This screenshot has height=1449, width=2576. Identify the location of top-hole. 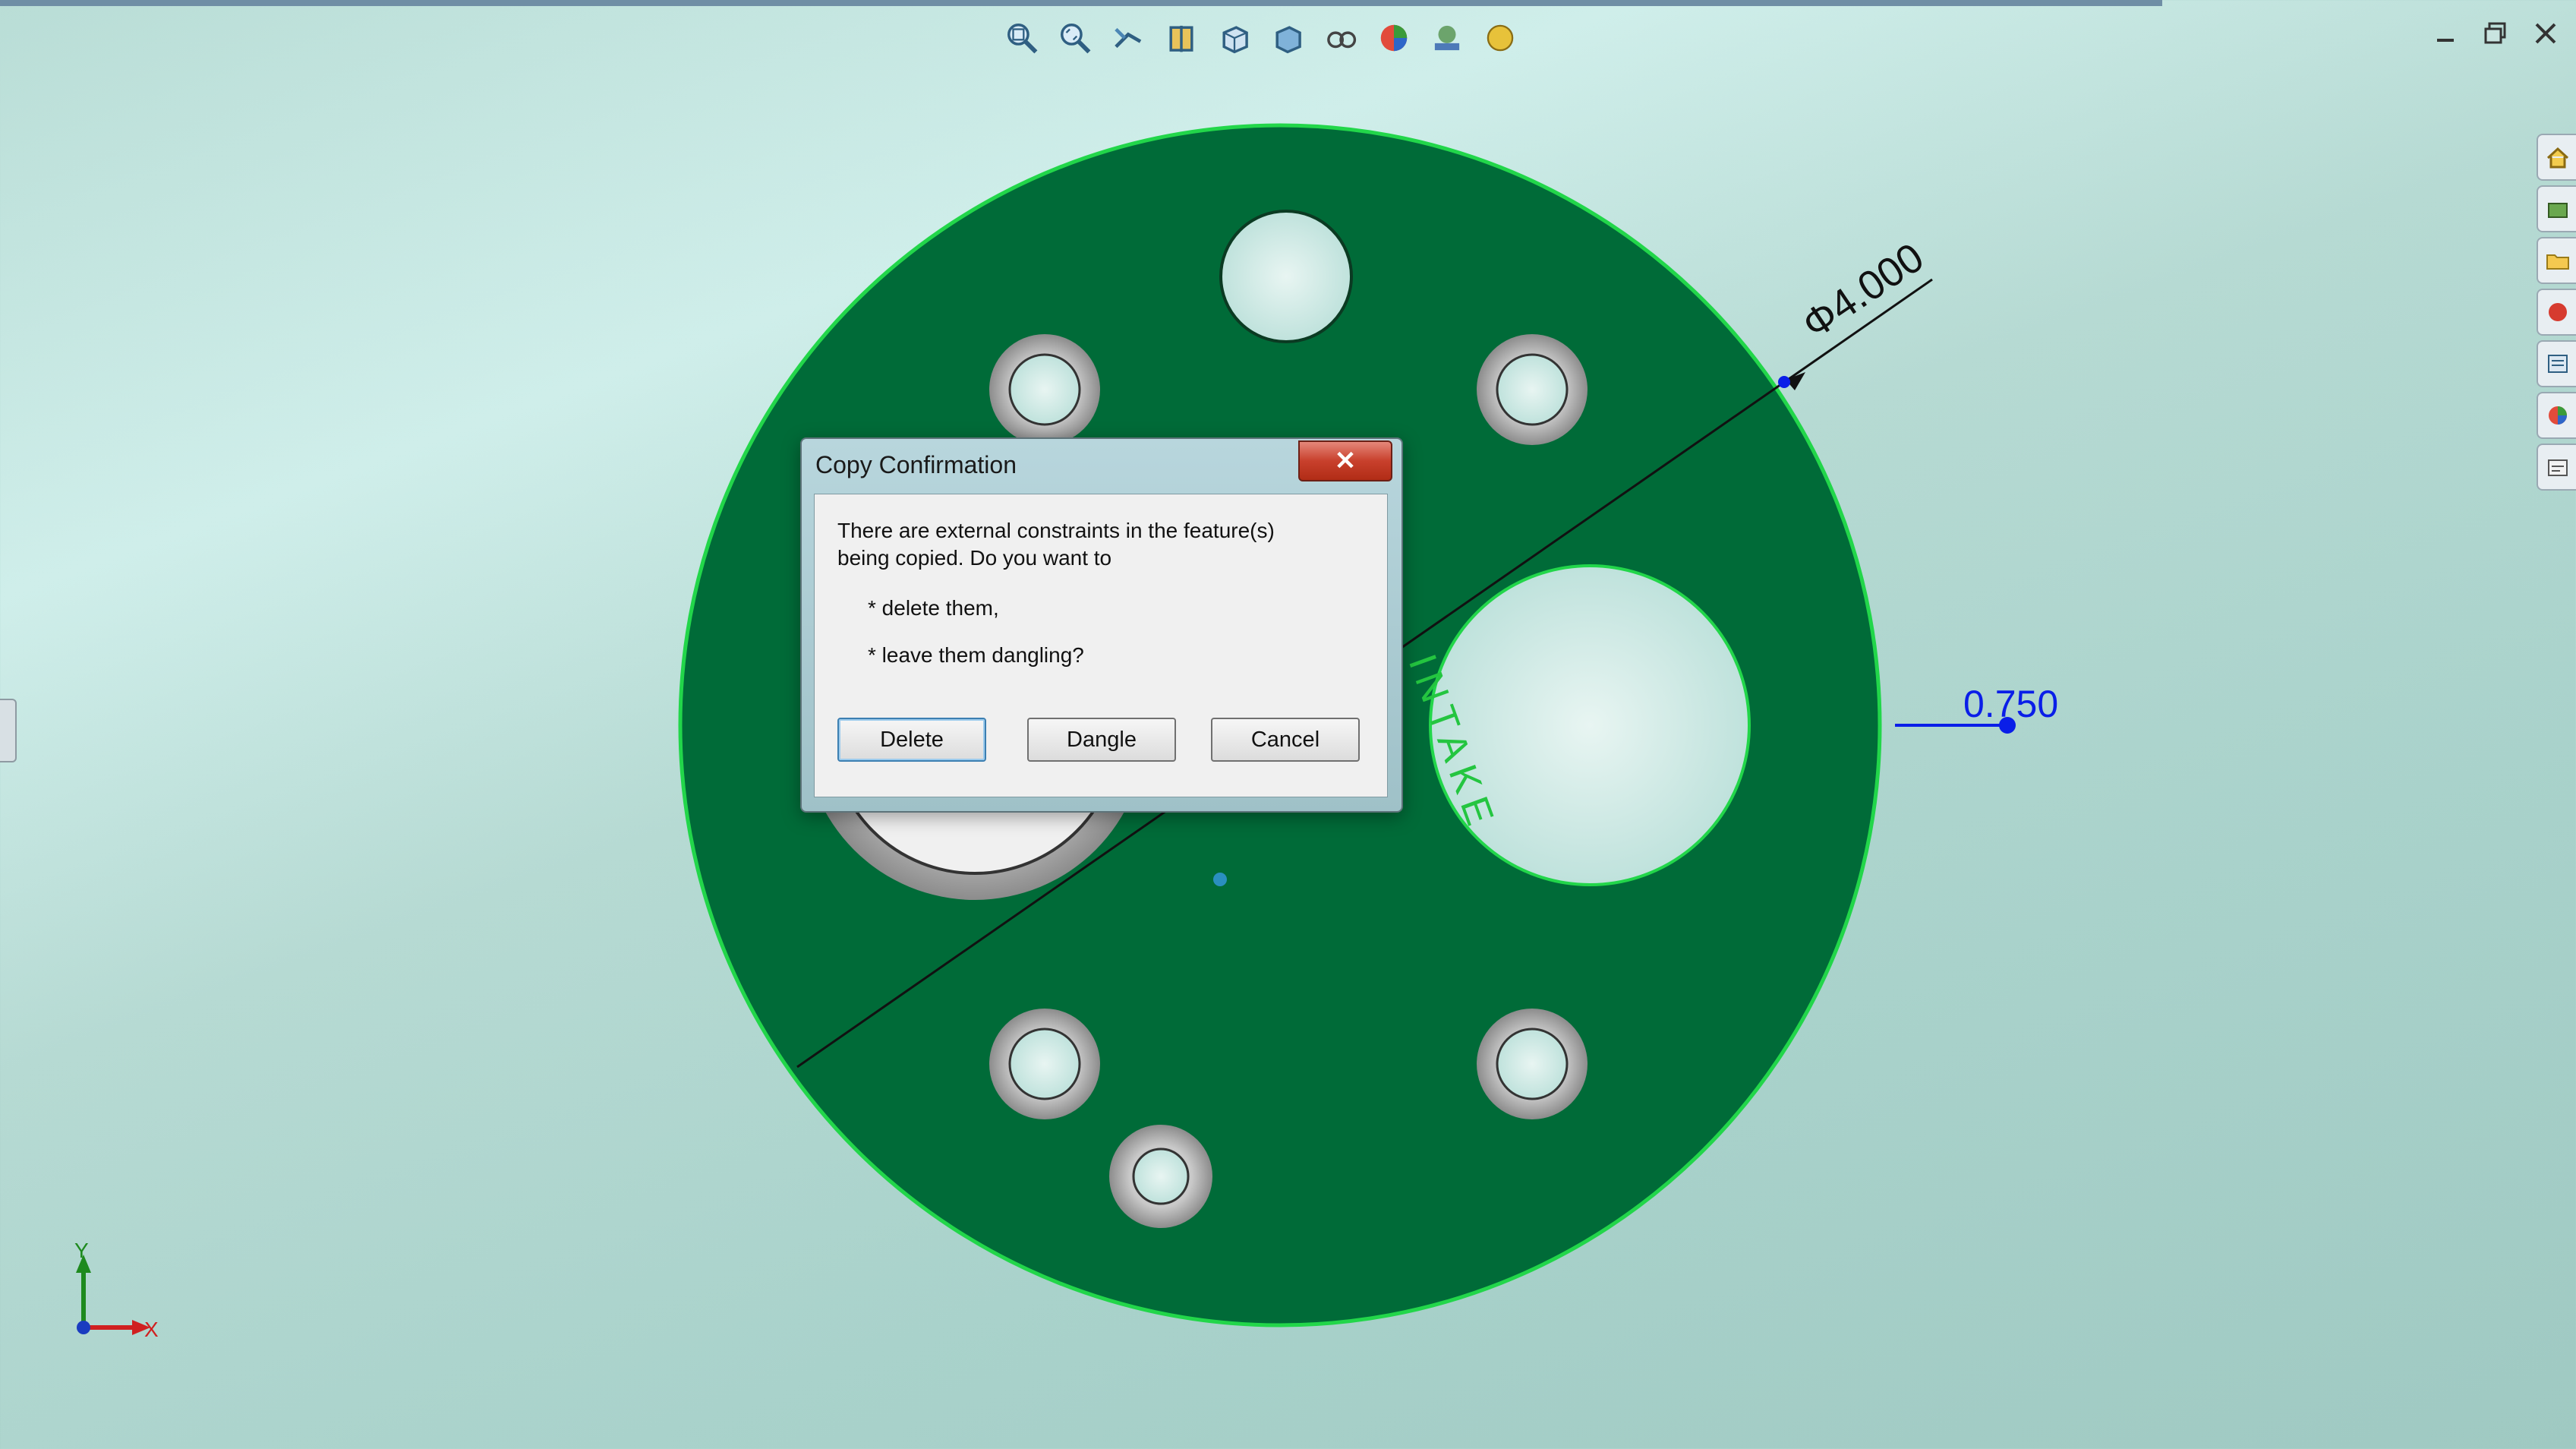
(1286, 276).